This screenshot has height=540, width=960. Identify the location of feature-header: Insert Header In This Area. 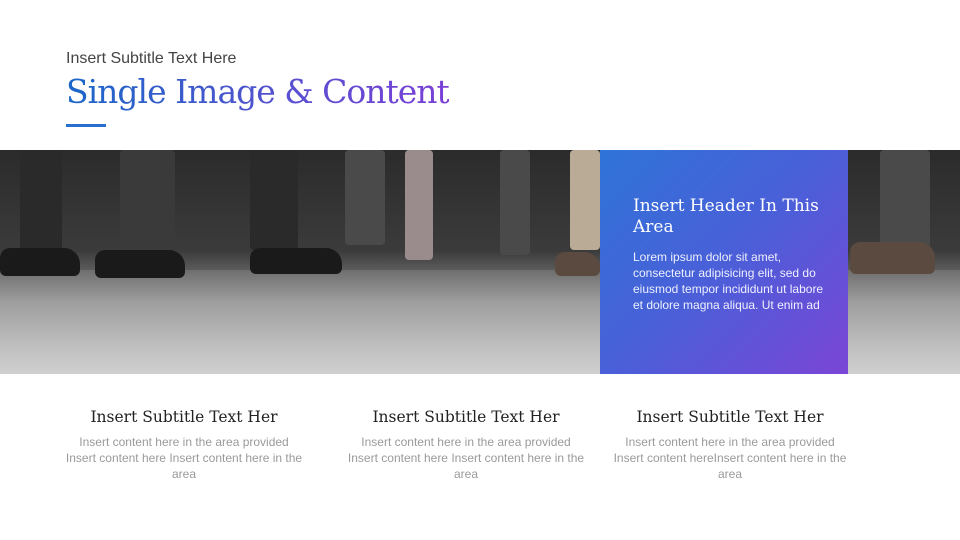
(726, 216).